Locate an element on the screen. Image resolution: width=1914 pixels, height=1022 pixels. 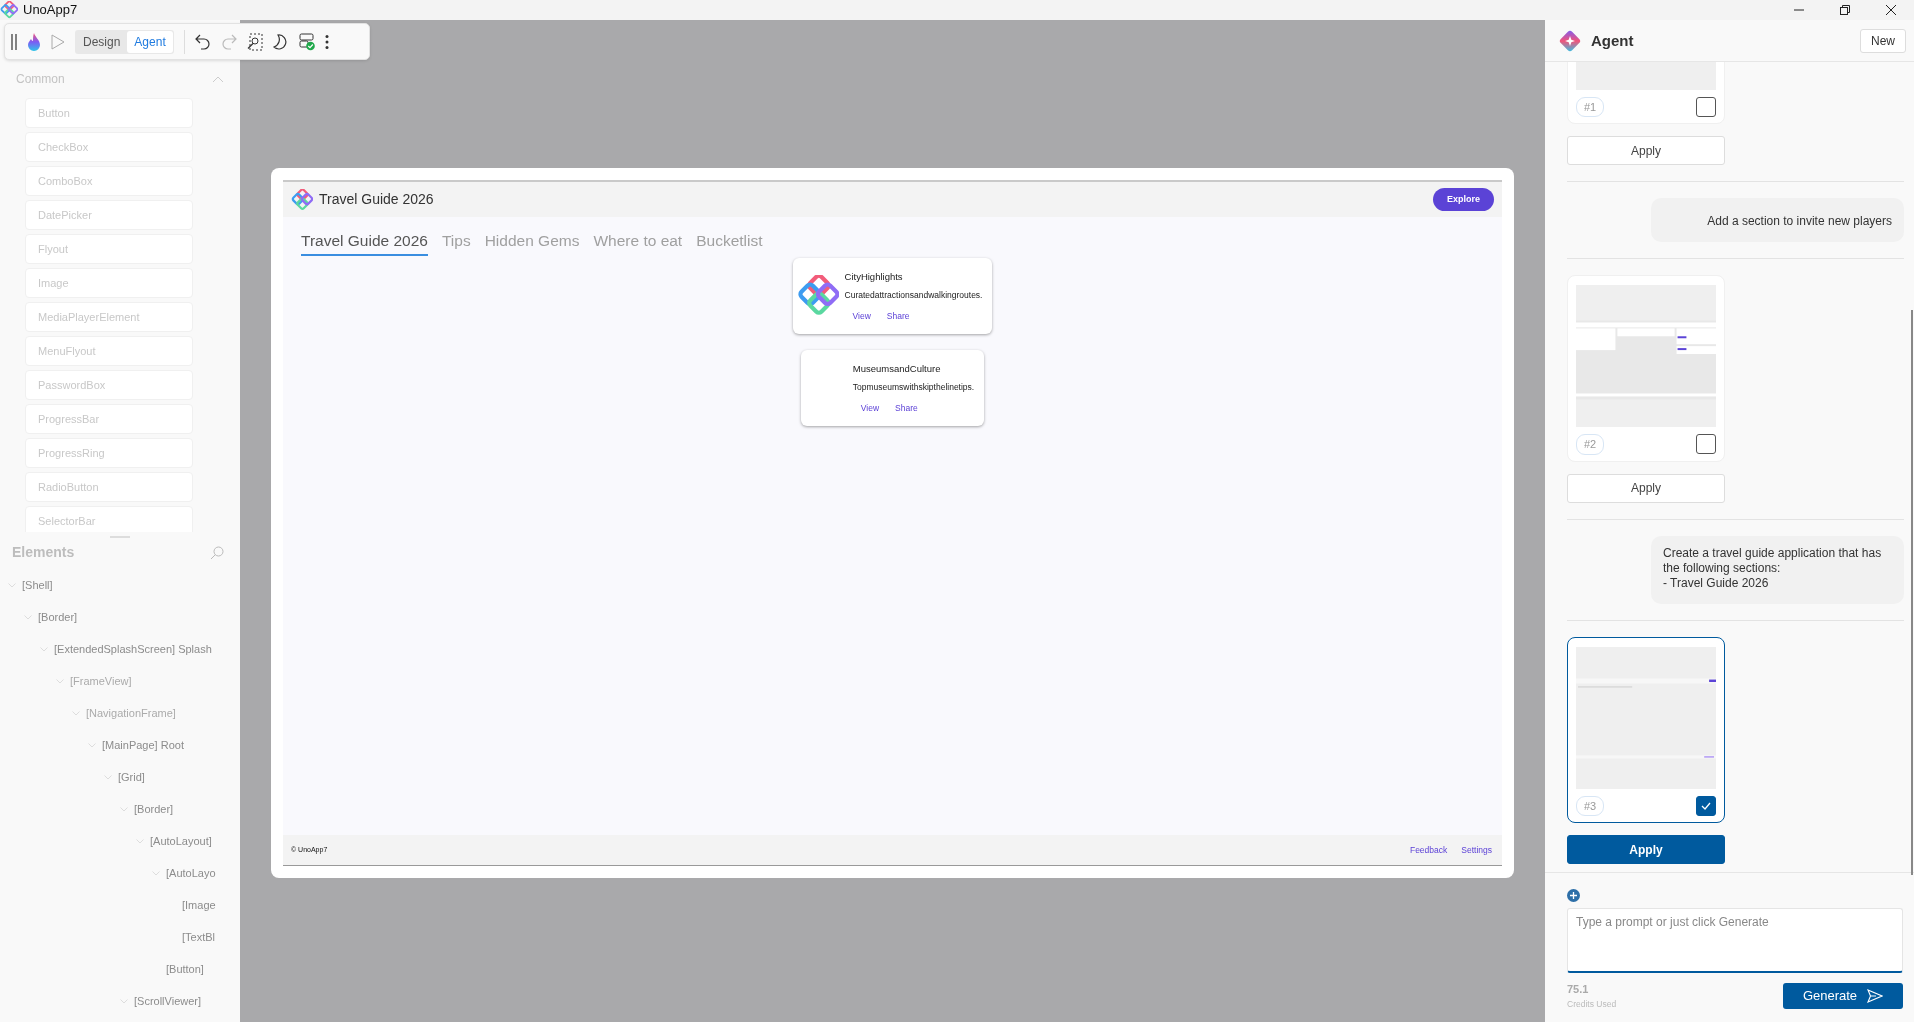
app-title: Travel Guide 2026 is located at coordinates (376, 199).